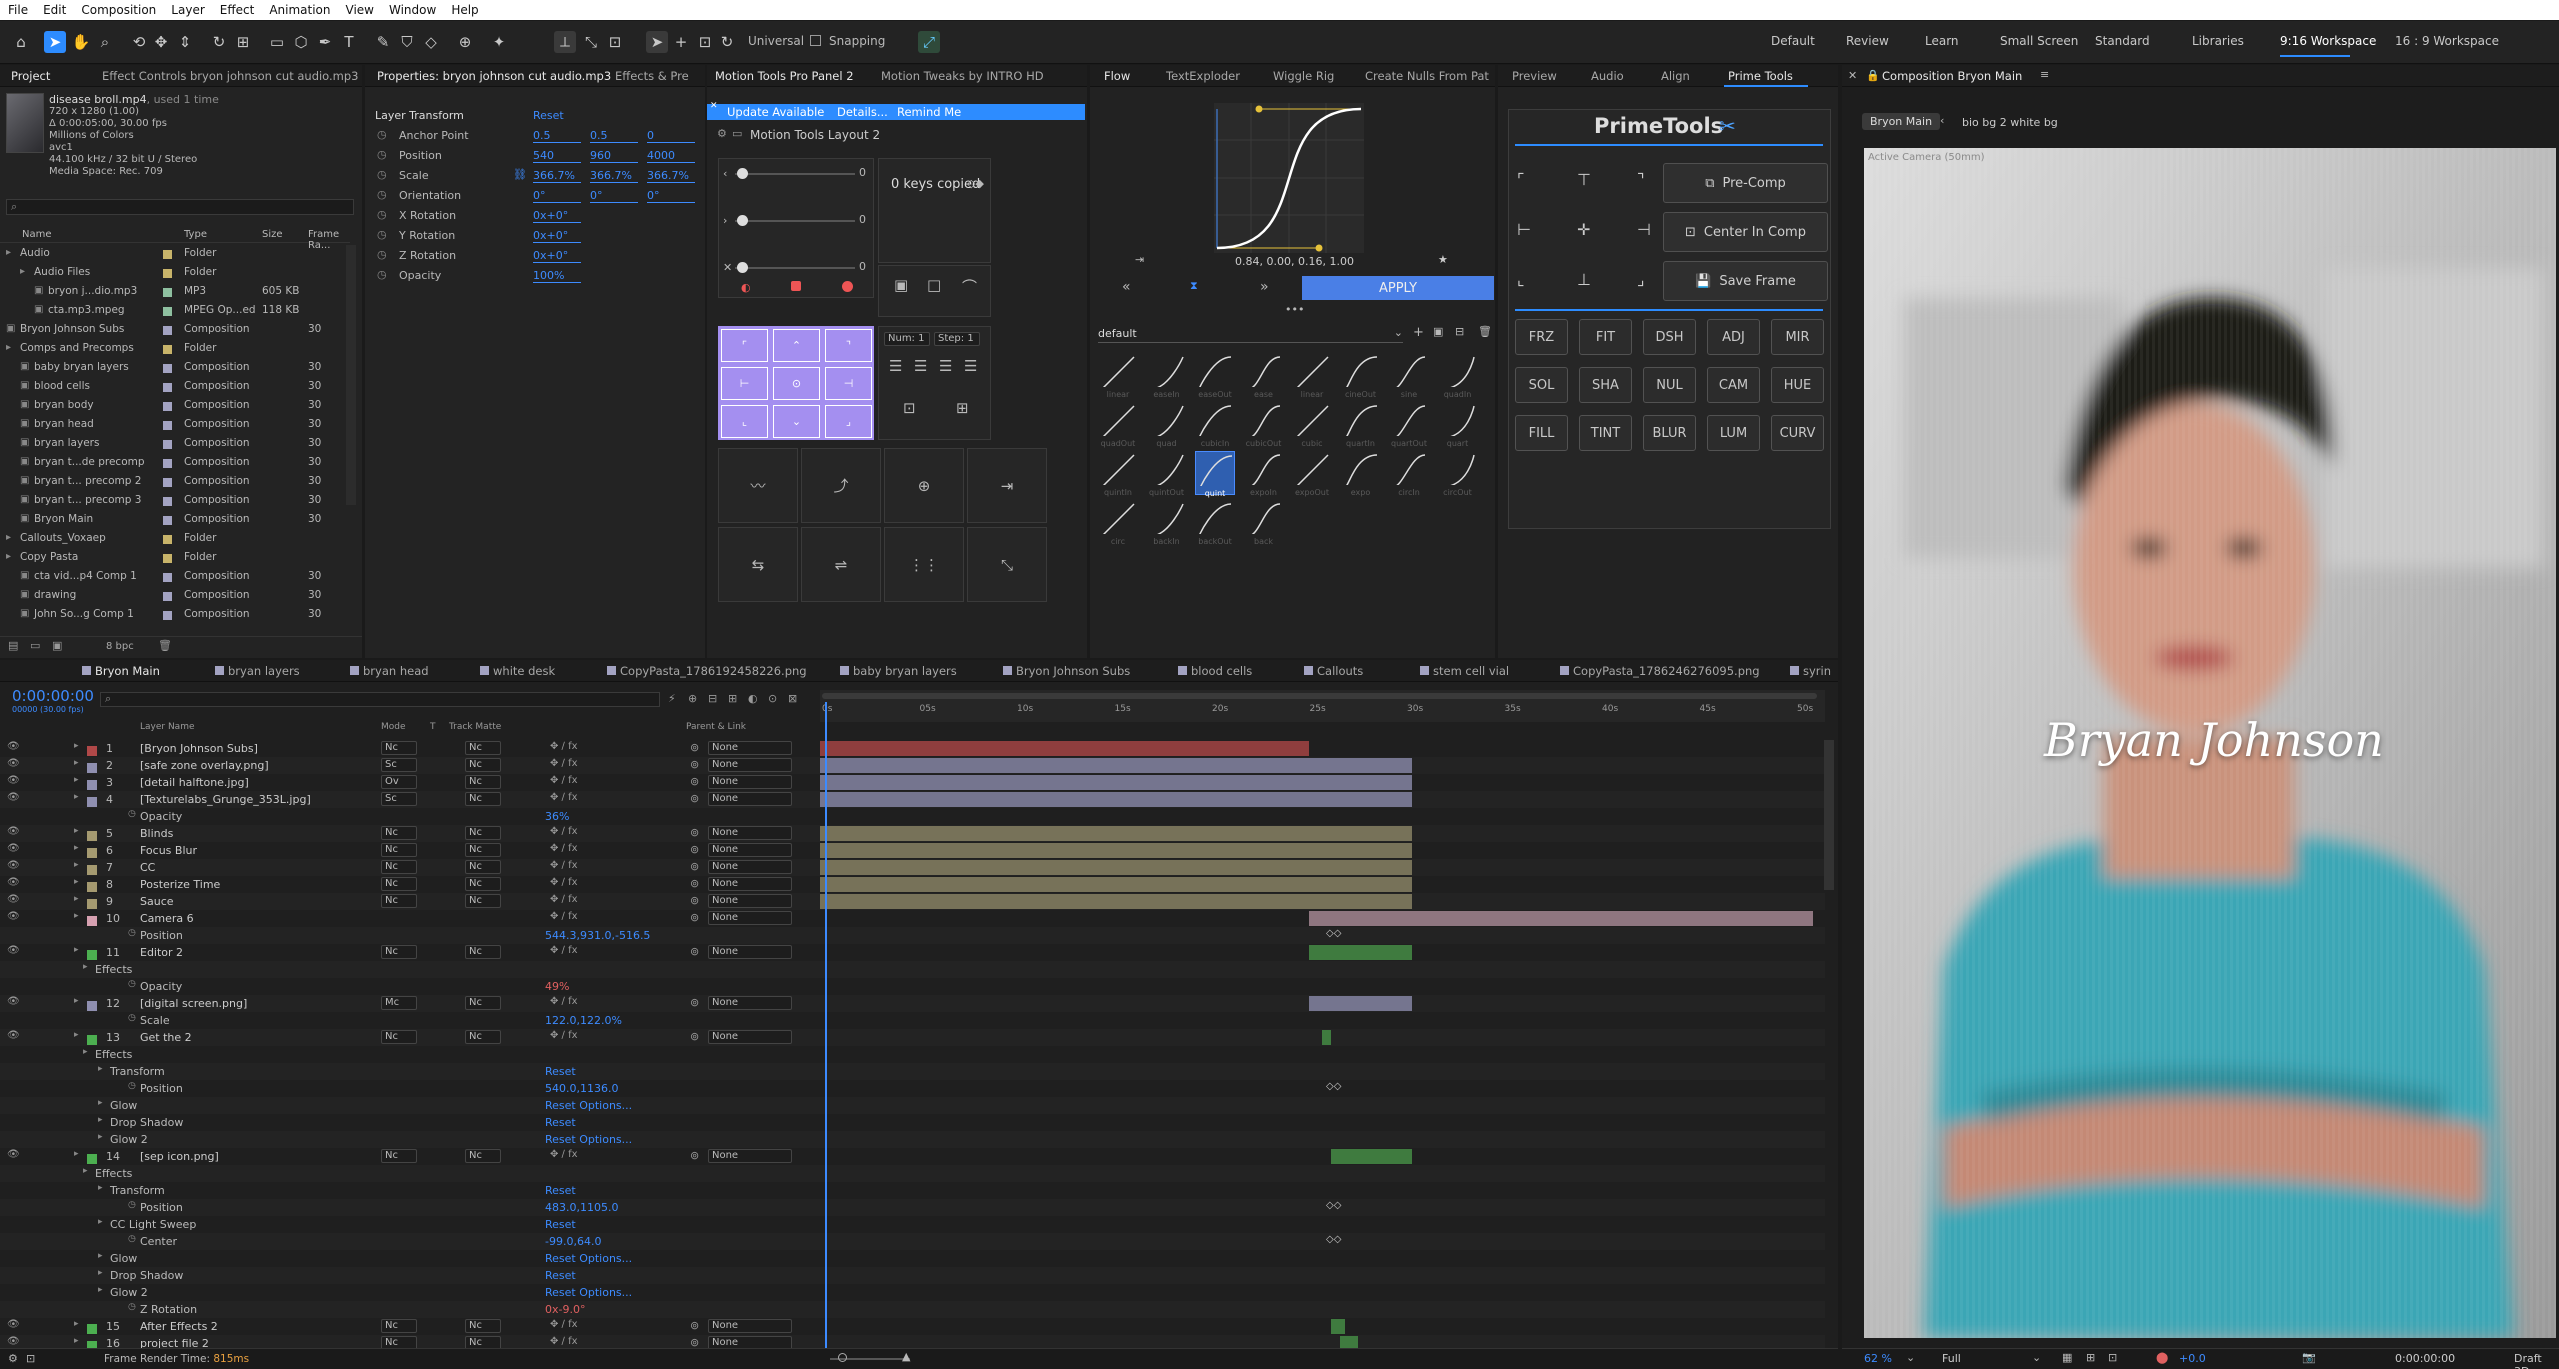 The height and width of the screenshot is (1369, 2559). What do you see at coordinates (912, 918) in the screenshot?
I see `timeline-layer-row: 👁 ▸ 10 Camera 6 ✥ ∕ fx ⊚ None` at bounding box center [912, 918].